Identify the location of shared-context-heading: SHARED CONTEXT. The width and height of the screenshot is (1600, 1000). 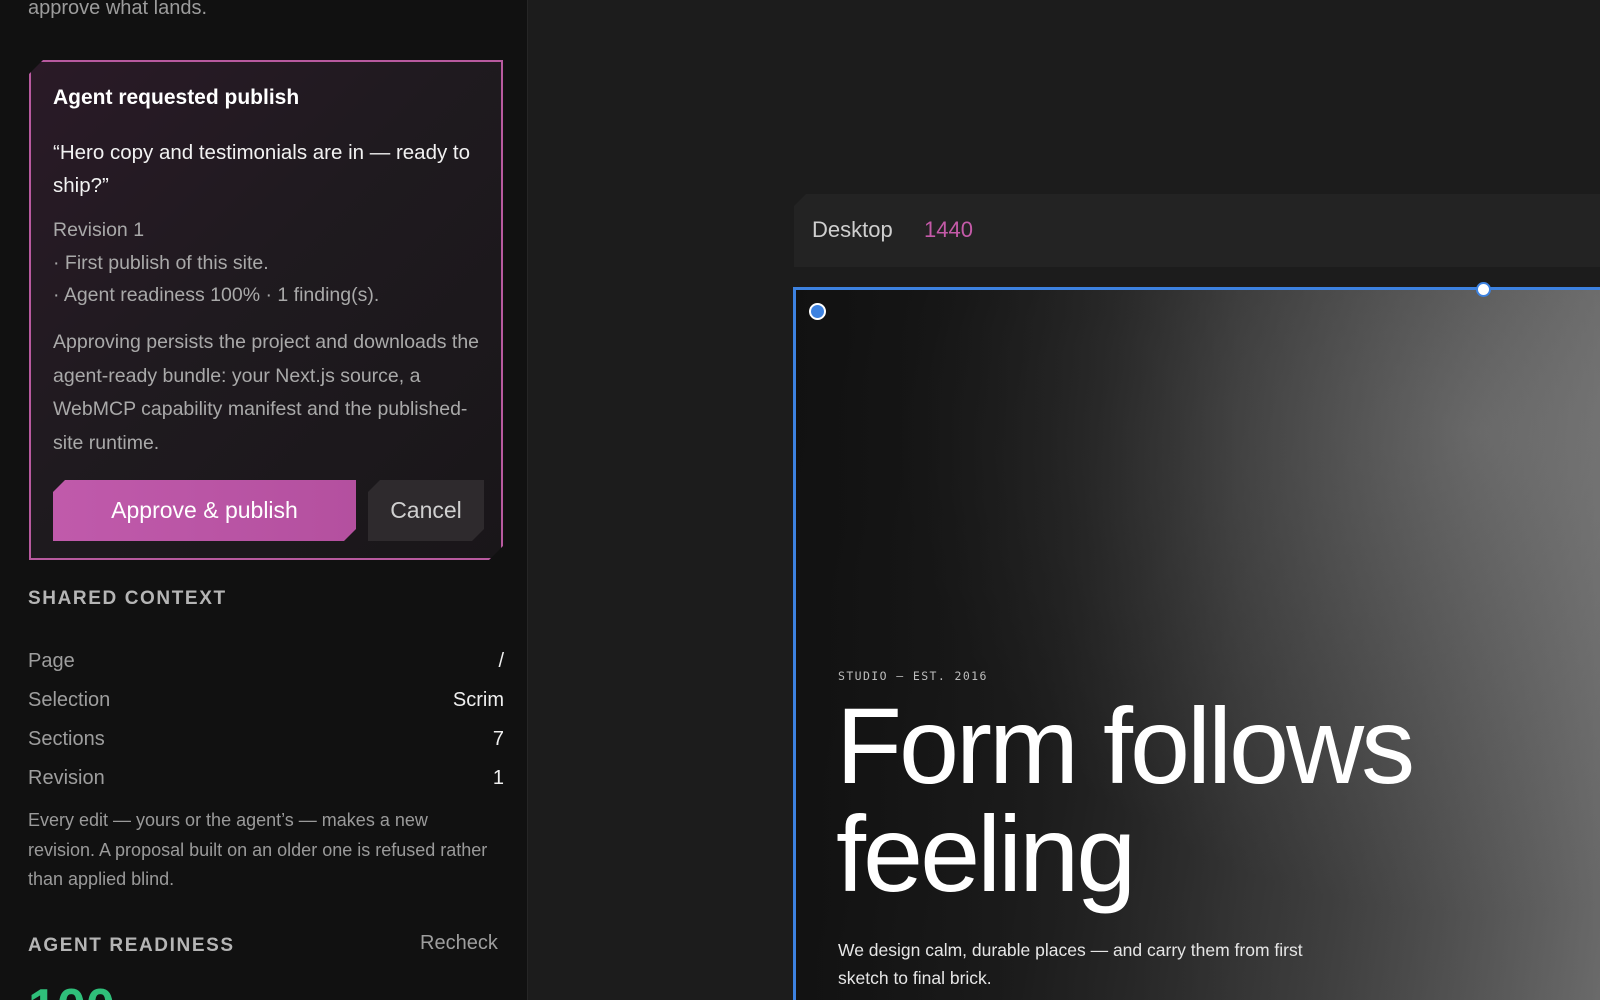
(127, 598).